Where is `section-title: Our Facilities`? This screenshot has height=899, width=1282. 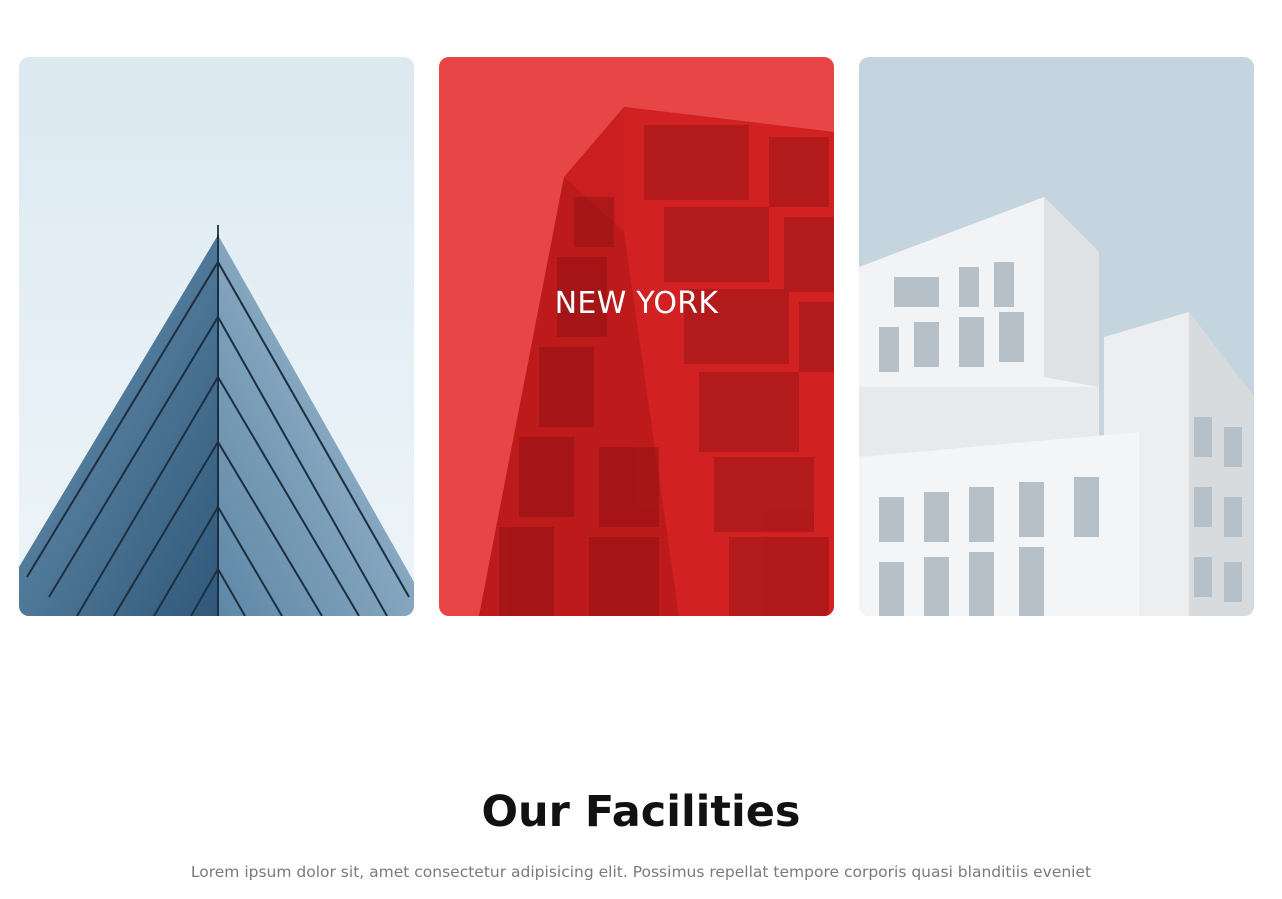 section-title: Our Facilities is located at coordinates (641, 812).